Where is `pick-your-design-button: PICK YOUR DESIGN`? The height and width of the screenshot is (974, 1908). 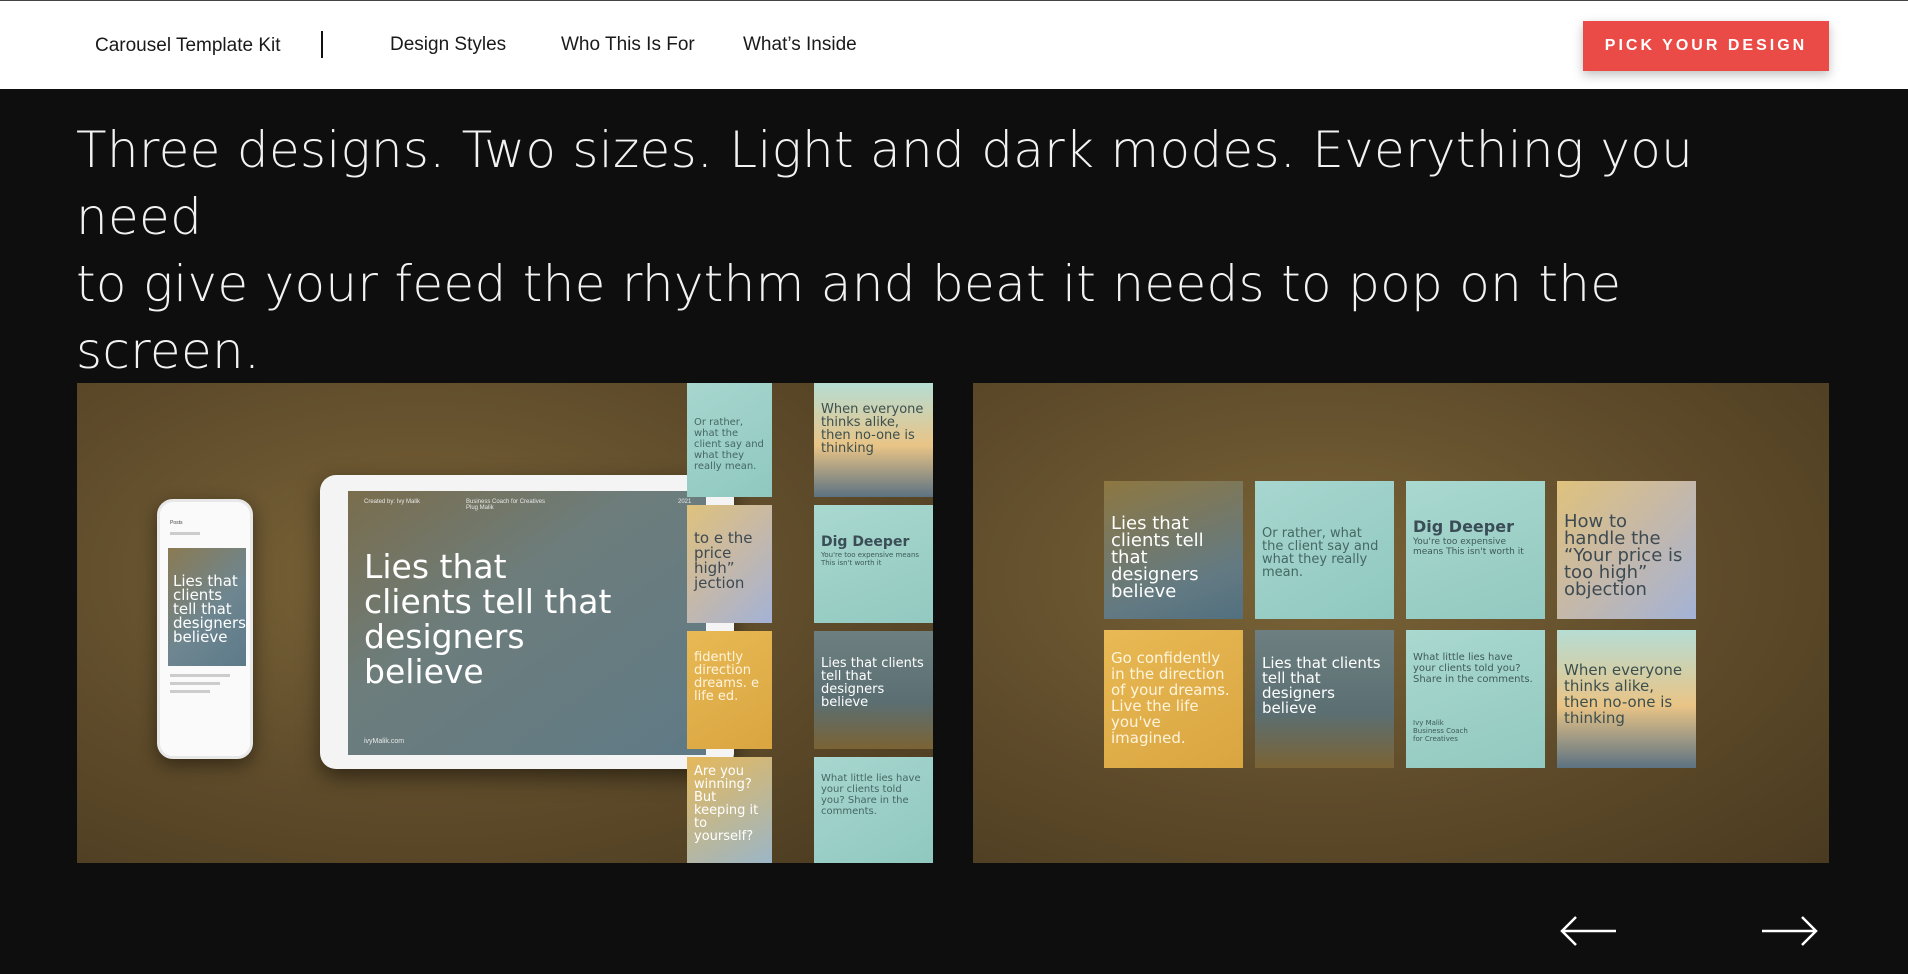
pick-your-design-button: PICK YOUR DESIGN is located at coordinates (1706, 46).